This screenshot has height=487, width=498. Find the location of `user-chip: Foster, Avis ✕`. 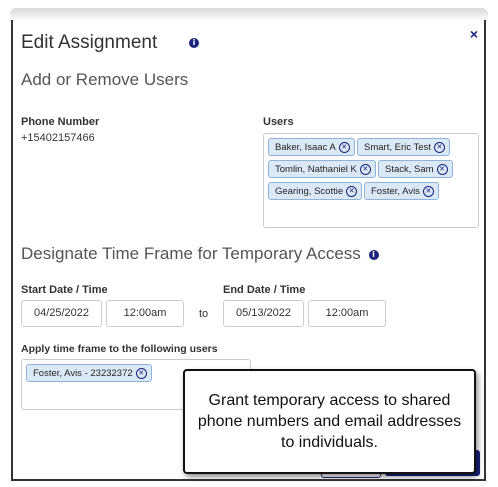

user-chip: Foster, Avis ✕ is located at coordinates (401, 191).